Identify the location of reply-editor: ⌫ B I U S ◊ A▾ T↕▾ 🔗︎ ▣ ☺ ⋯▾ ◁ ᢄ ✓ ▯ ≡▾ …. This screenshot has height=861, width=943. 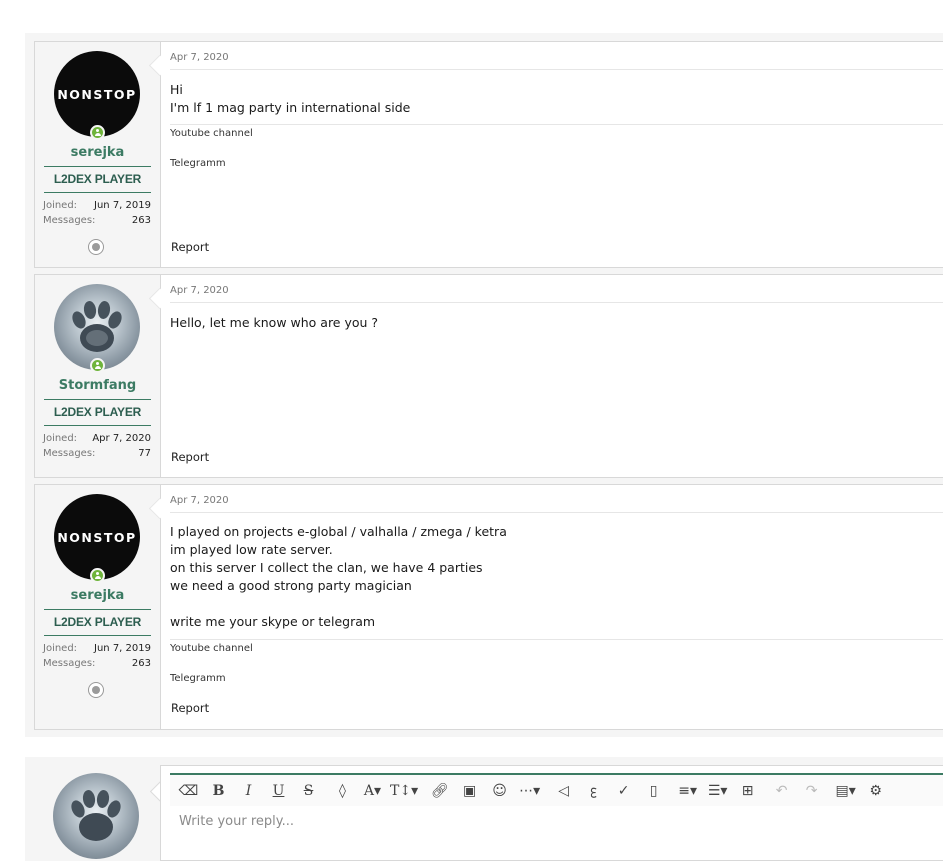
(551, 813).